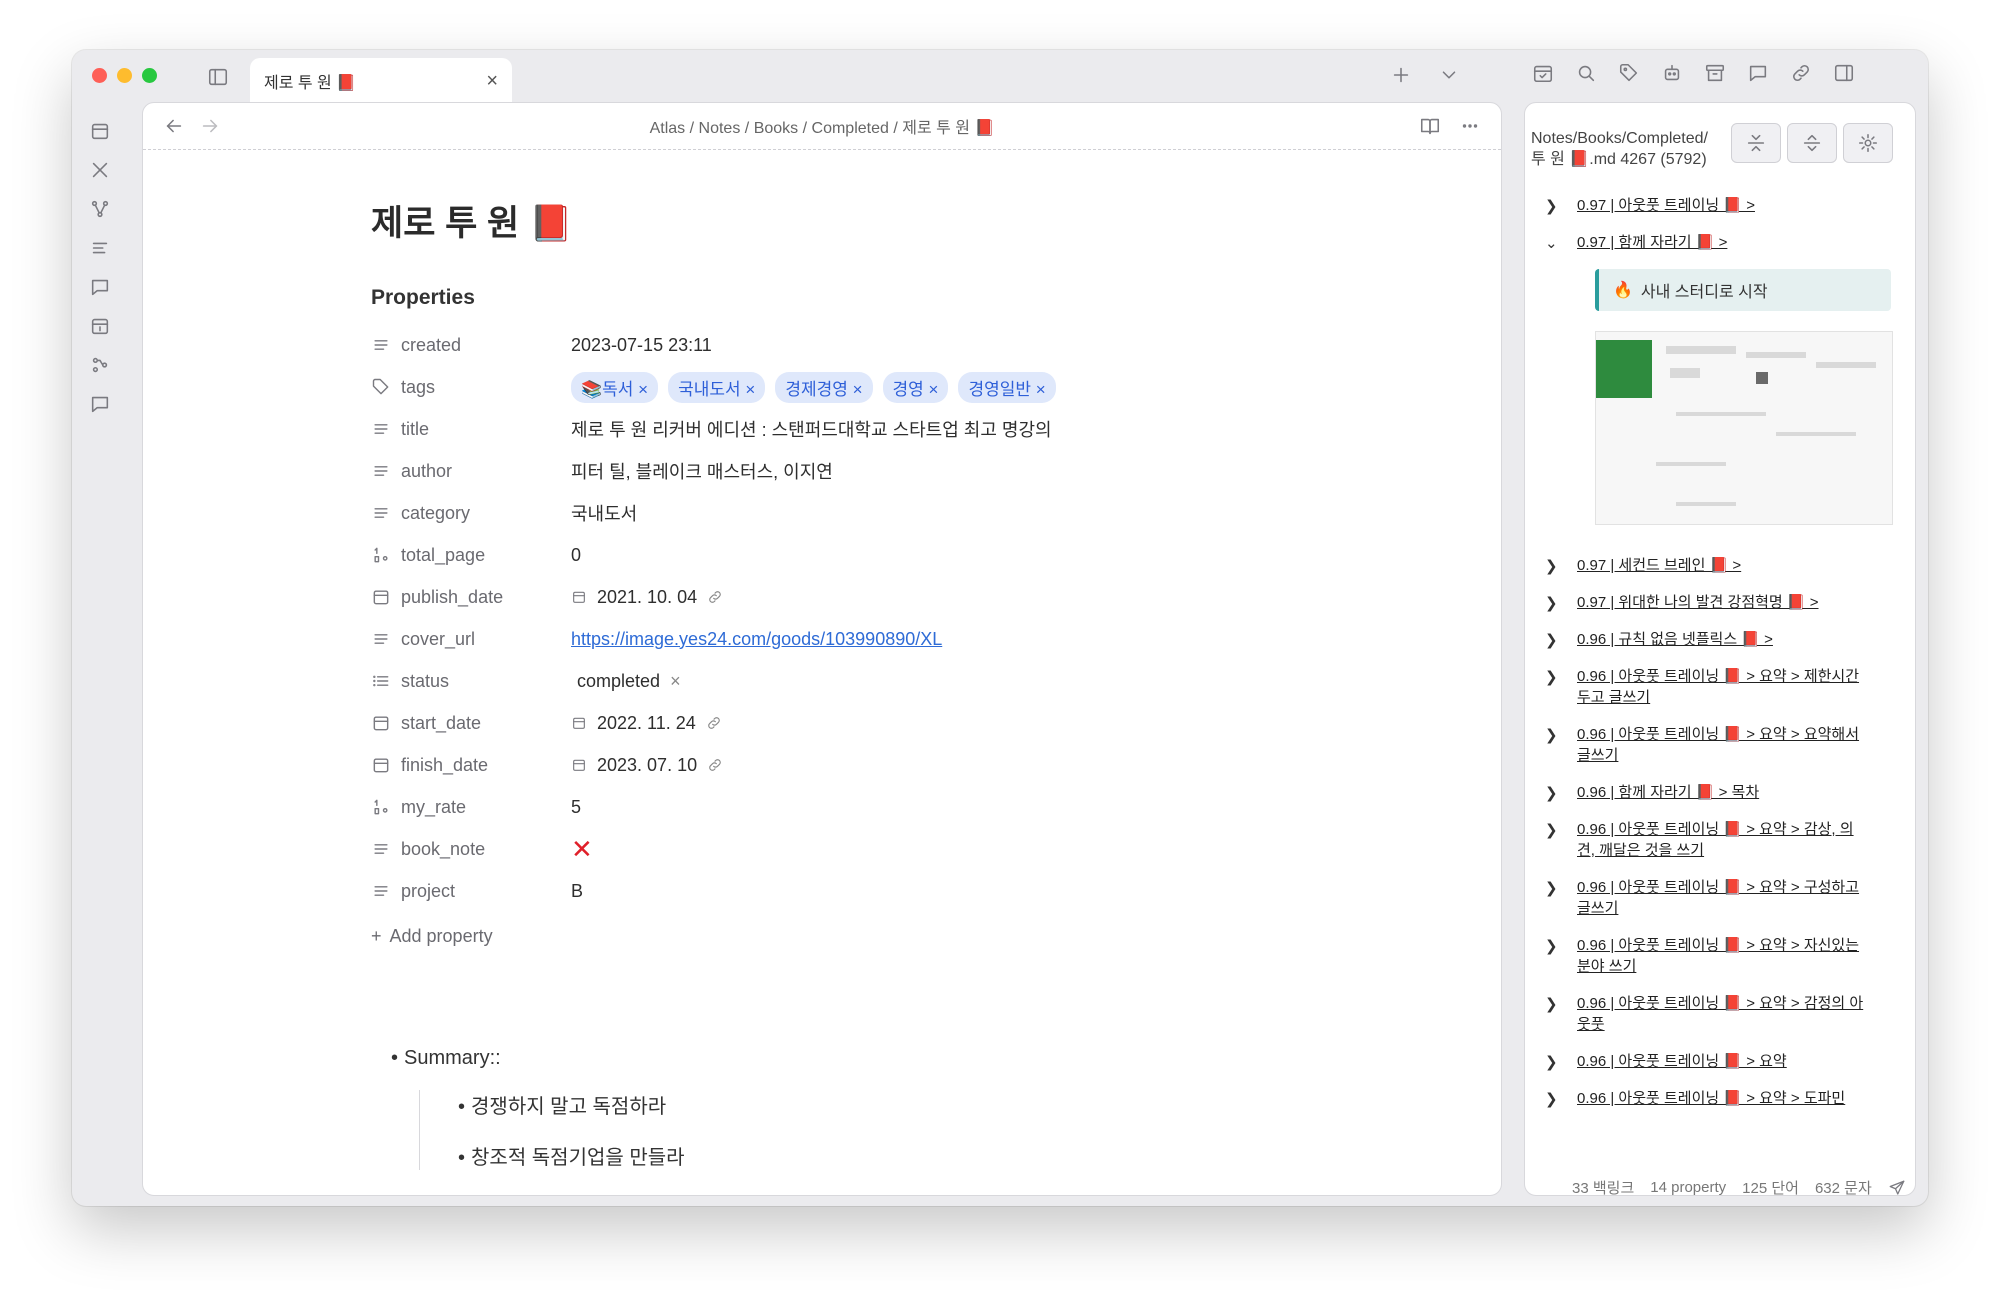 The height and width of the screenshot is (1302, 2000). I want to click on breadcrumb-item: Completed, so click(850, 128).